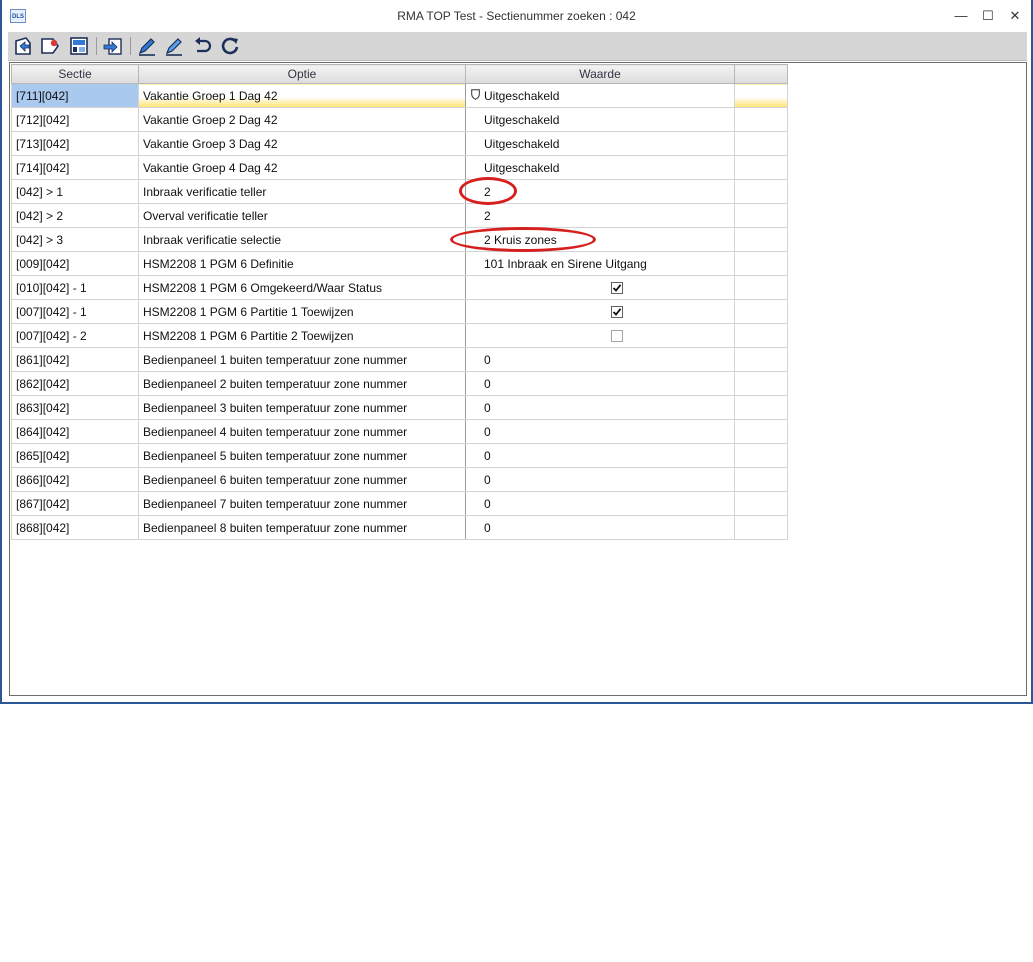 This screenshot has width=1033, height=962. I want to click on upload-icon, so click(23, 46).